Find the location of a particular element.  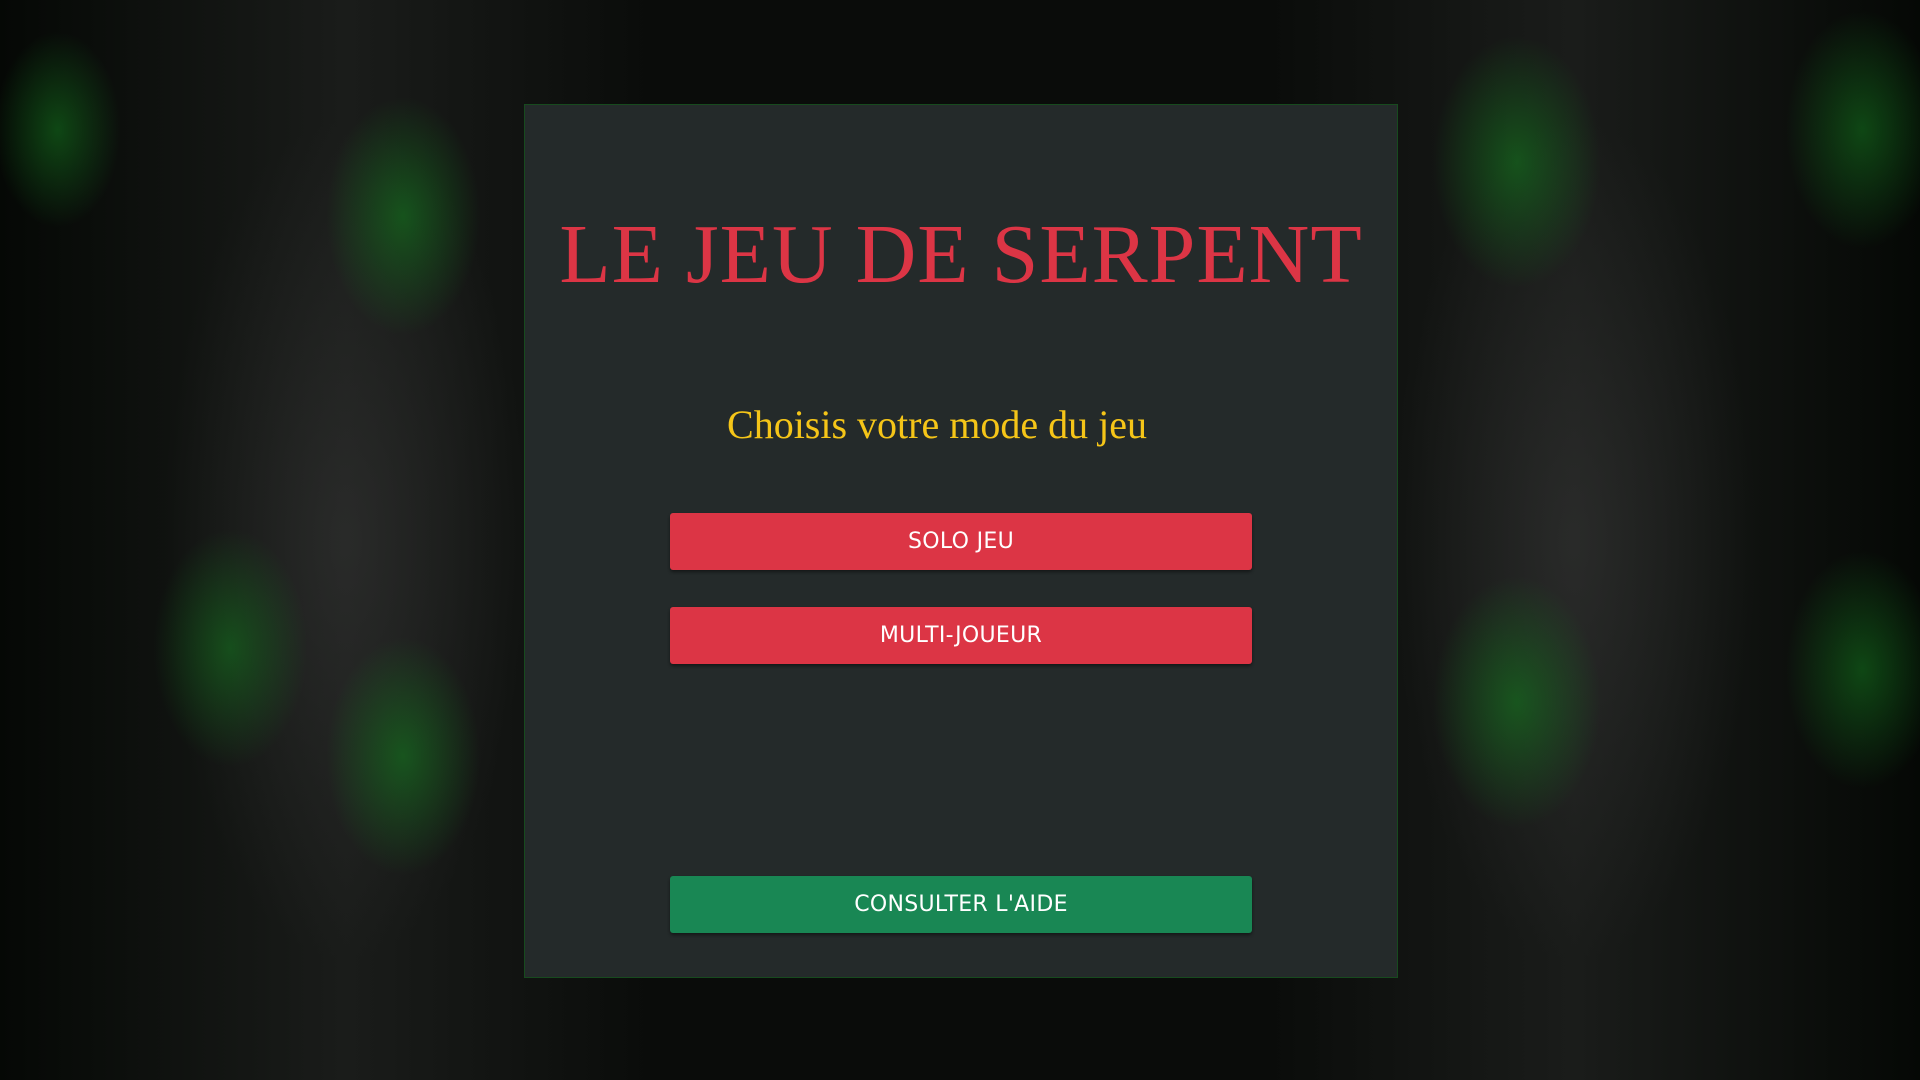

game-title: LE JEU DE SERPENT is located at coordinates (961, 254).